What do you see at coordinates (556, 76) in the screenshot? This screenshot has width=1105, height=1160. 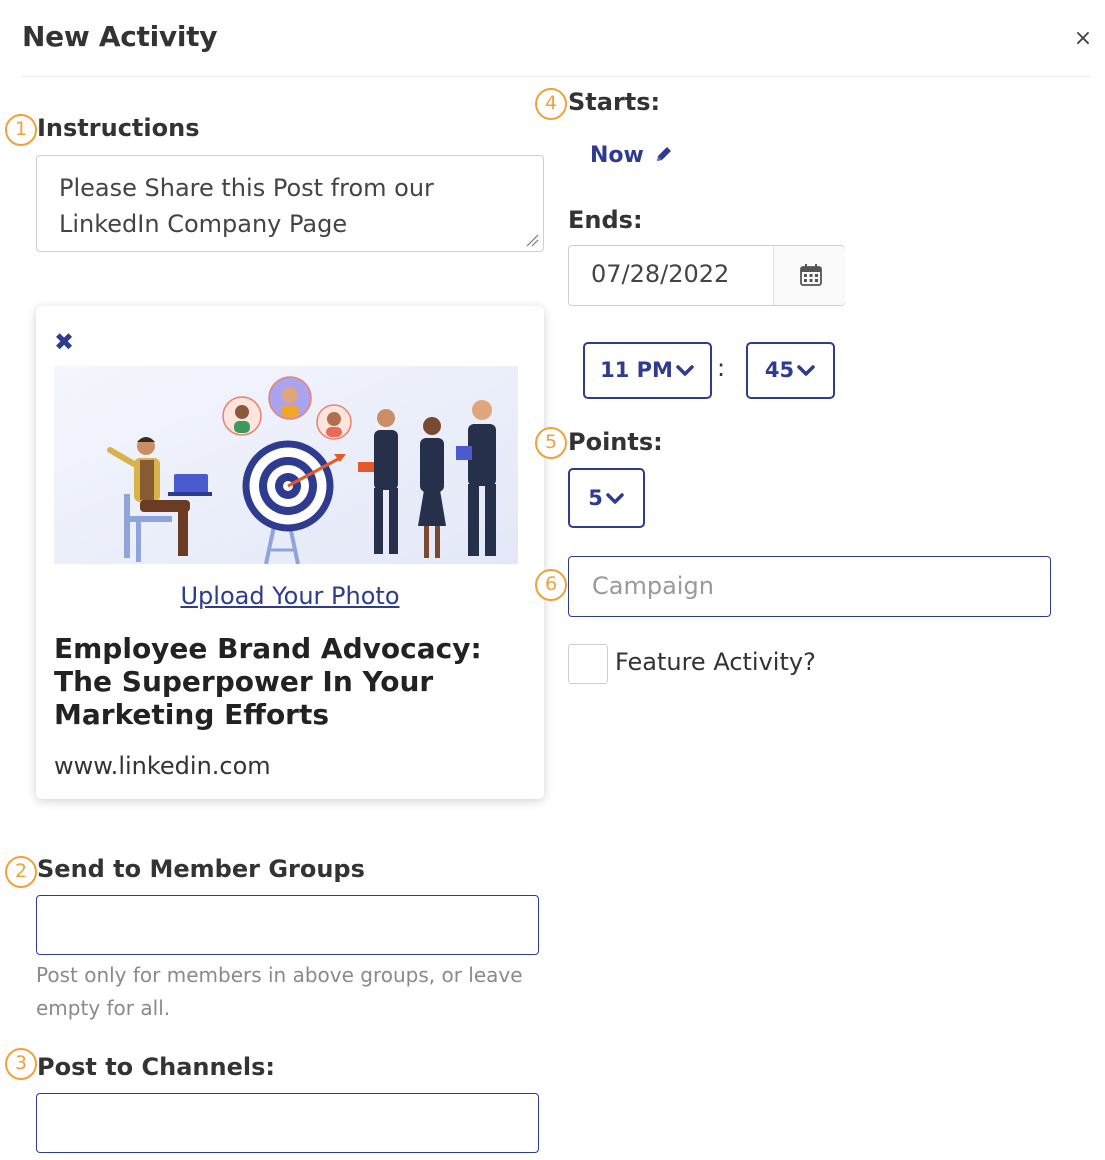 I see `header-divider` at bounding box center [556, 76].